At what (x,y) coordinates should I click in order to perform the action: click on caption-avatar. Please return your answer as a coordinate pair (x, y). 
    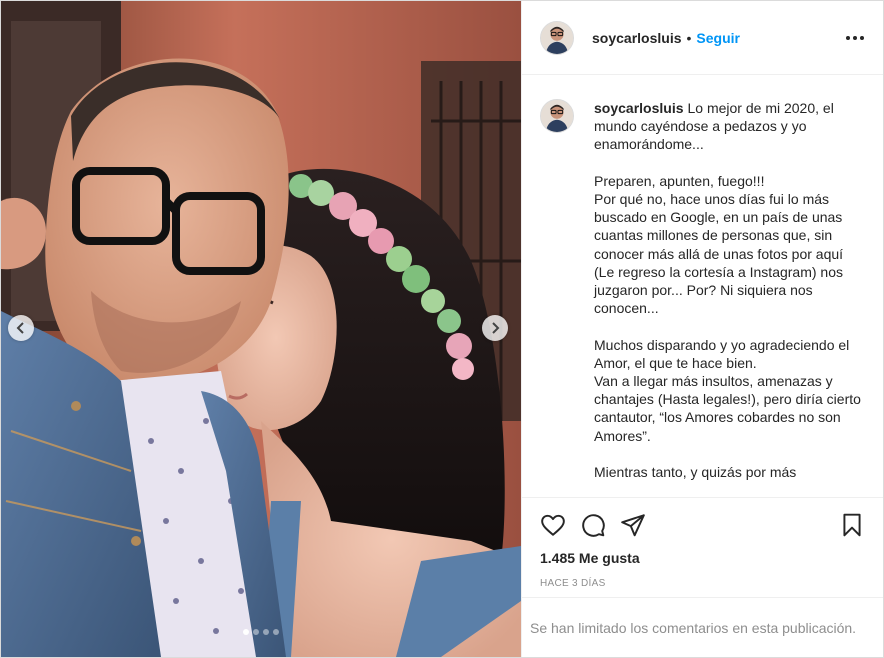
    Looking at the image, I should click on (557, 116).